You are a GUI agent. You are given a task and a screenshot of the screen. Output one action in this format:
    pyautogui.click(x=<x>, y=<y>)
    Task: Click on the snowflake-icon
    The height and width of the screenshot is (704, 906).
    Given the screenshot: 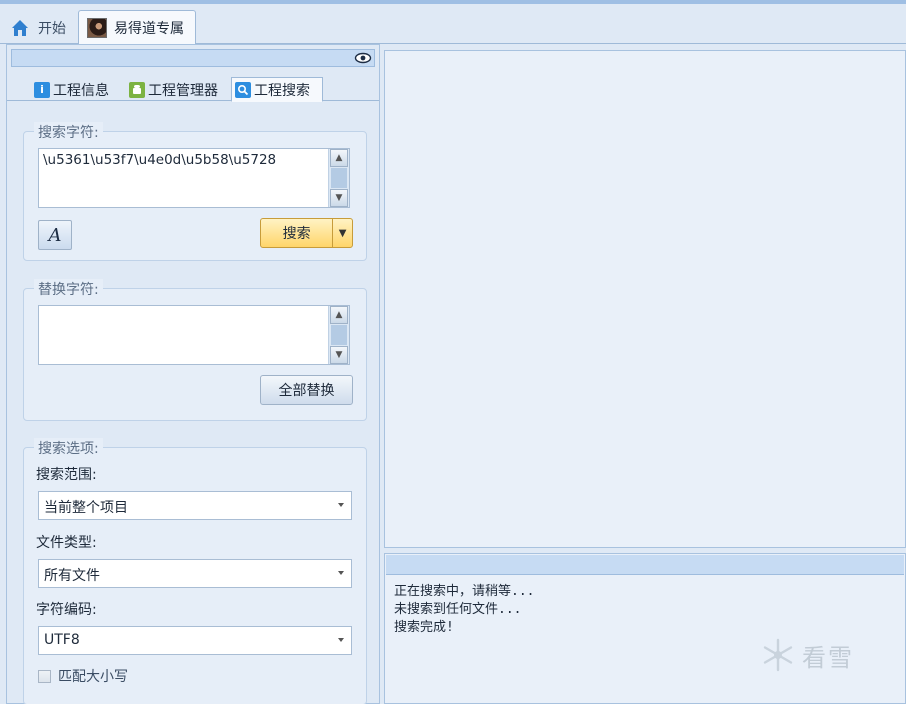 What is the action you would take?
    pyautogui.click(x=778, y=655)
    